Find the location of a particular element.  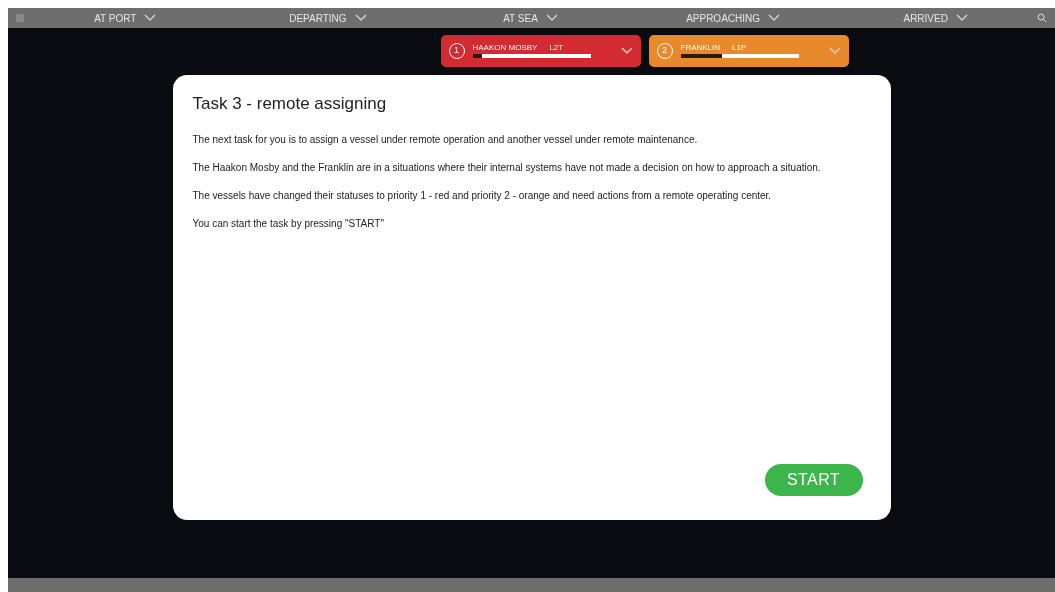

search-icon is located at coordinates (1042, 18).